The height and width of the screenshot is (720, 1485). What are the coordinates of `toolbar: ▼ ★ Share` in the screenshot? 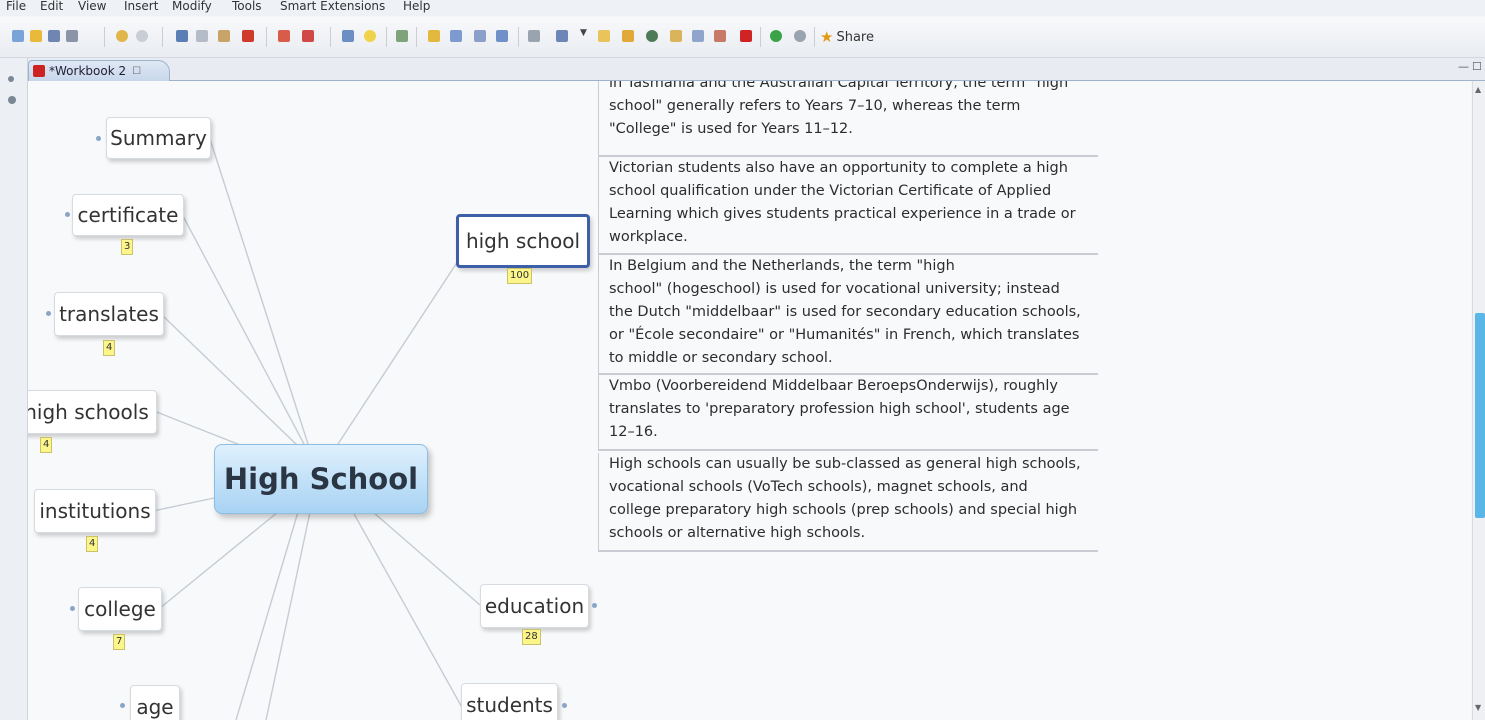 It's located at (742, 37).